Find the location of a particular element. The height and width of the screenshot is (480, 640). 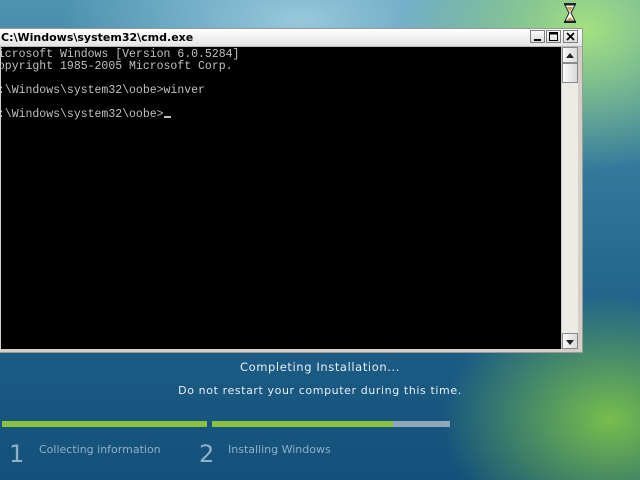

vertical-scrollbar is located at coordinates (569, 198).